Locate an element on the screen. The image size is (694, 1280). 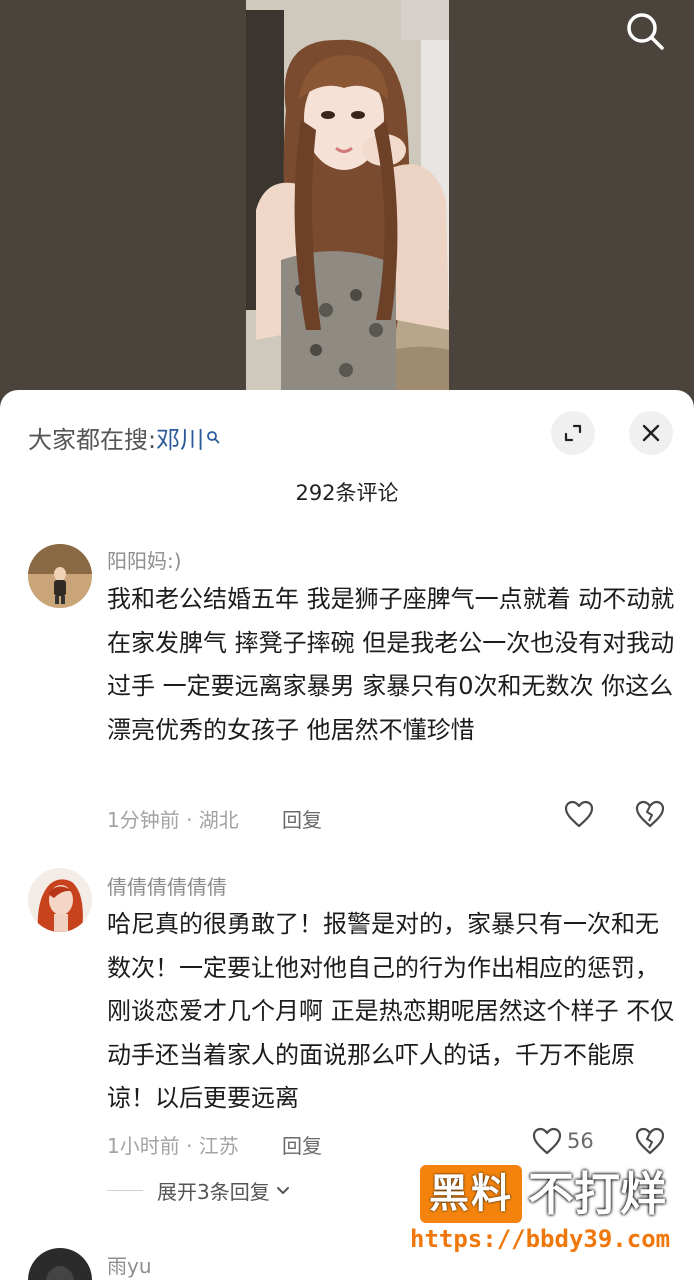
like-button is located at coordinates (579, 814).